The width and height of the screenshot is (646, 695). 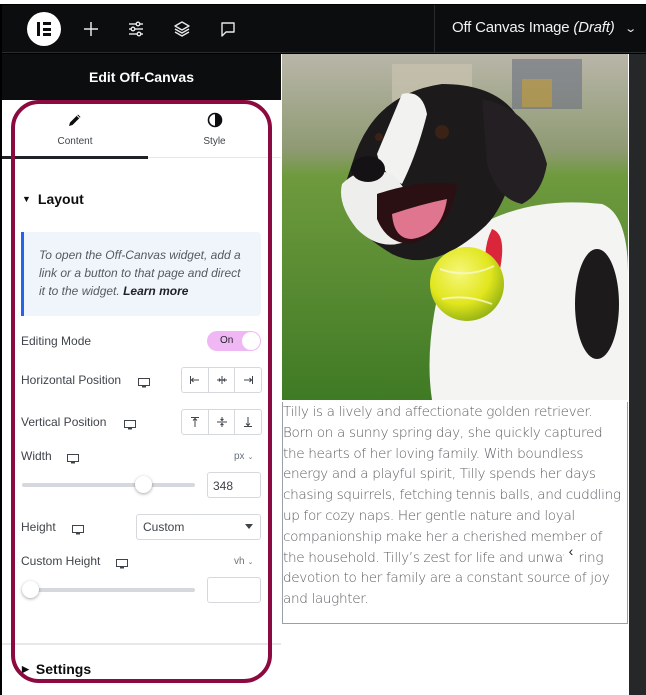 I want to click on align-bottom-button, so click(x=248, y=422).